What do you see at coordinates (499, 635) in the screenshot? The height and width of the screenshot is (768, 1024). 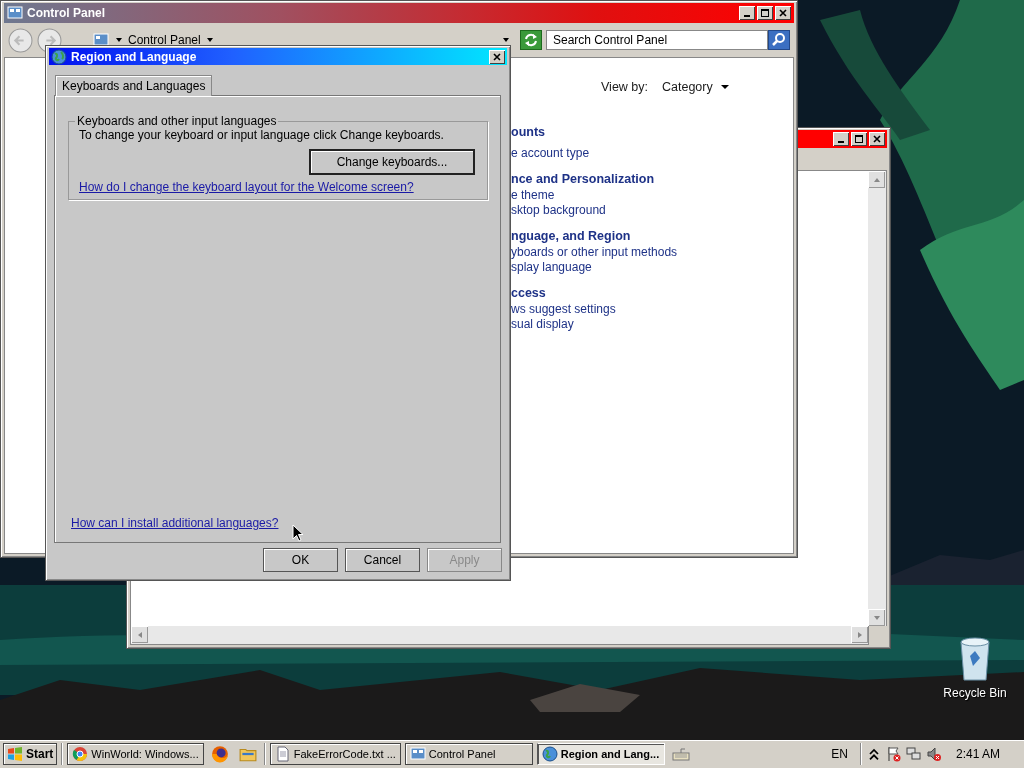 I see `horizontal-scrollbar` at bounding box center [499, 635].